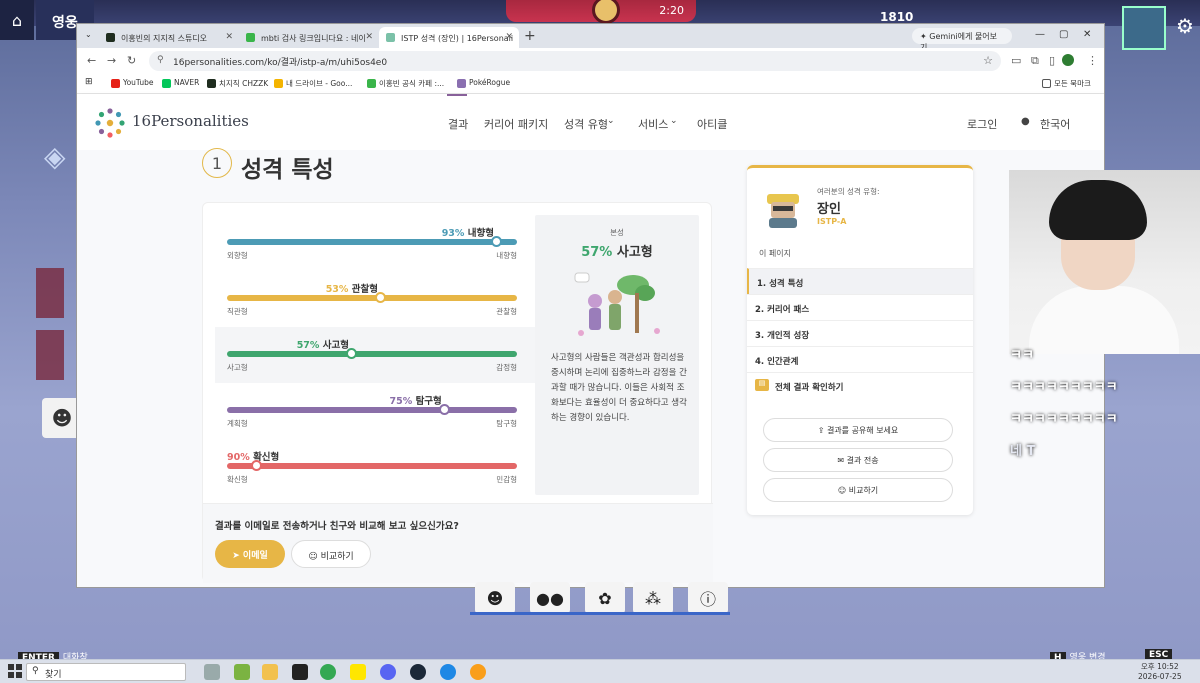  Describe the element at coordinates (106, 672) in the screenshot. I see `taskbar-search: ⚲ 찾기` at that location.